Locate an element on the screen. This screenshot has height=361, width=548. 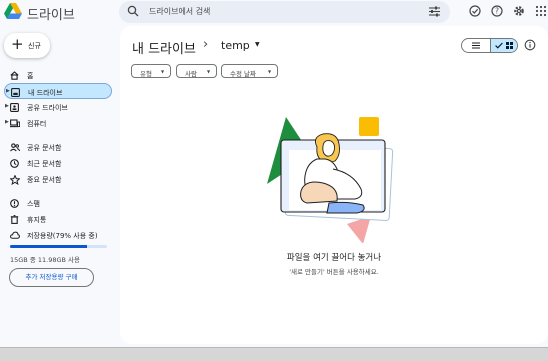
new-button: + 신규 is located at coordinates (27, 45).